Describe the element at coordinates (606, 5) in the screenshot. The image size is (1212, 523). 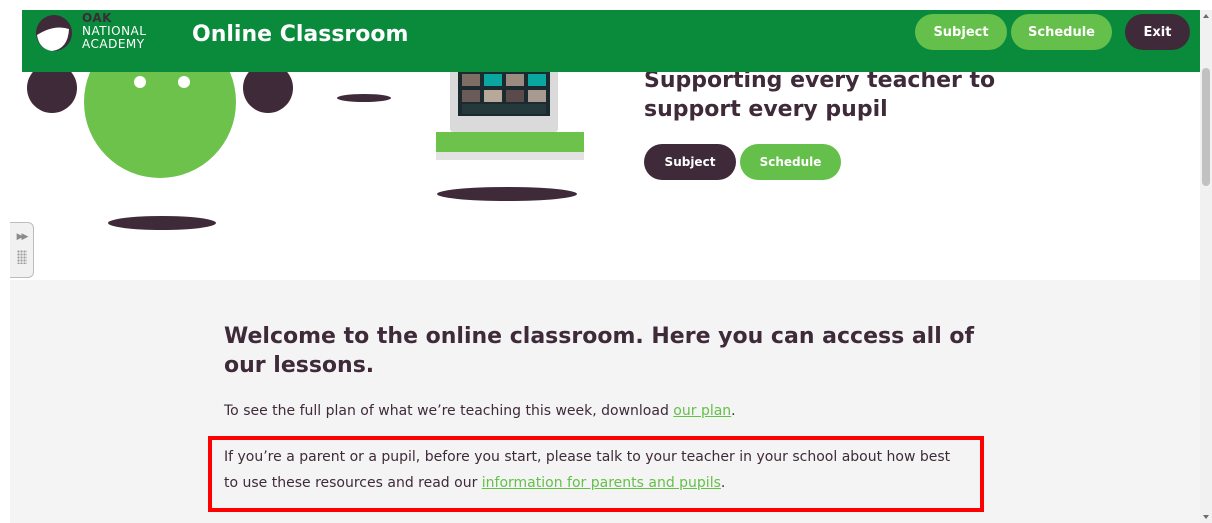
I see `top-margin` at that location.